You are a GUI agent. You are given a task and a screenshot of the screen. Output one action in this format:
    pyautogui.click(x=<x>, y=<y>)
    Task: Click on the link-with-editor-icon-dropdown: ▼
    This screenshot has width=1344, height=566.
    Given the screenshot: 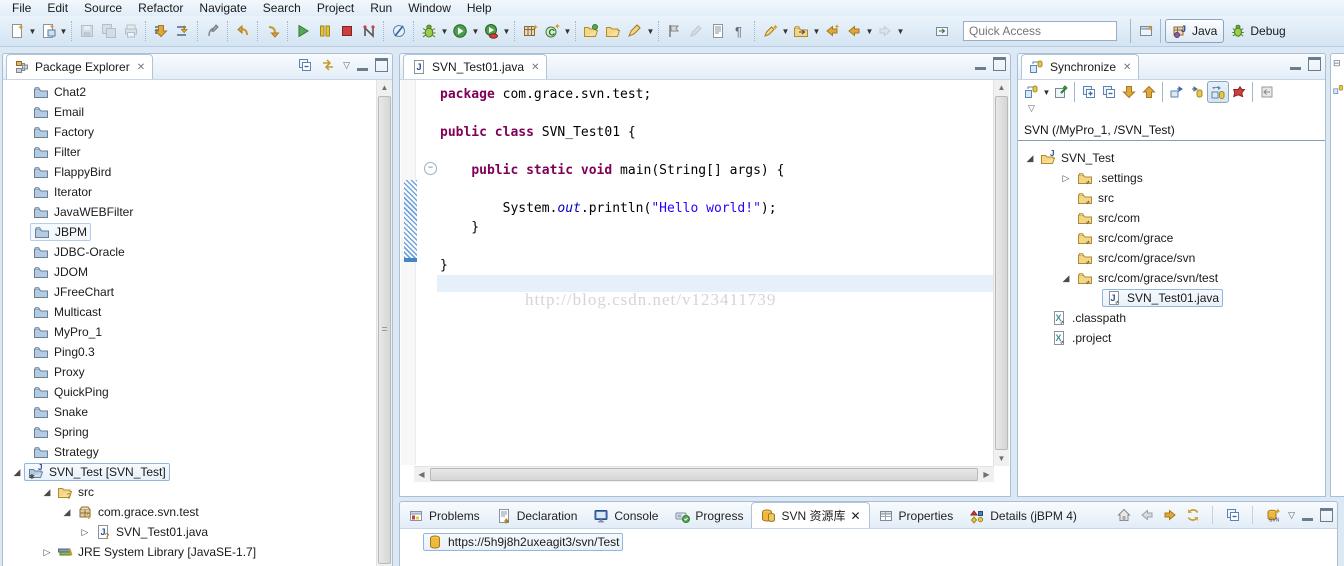 What is the action you would take?
    pyautogui.click(x=816, y=31)
    